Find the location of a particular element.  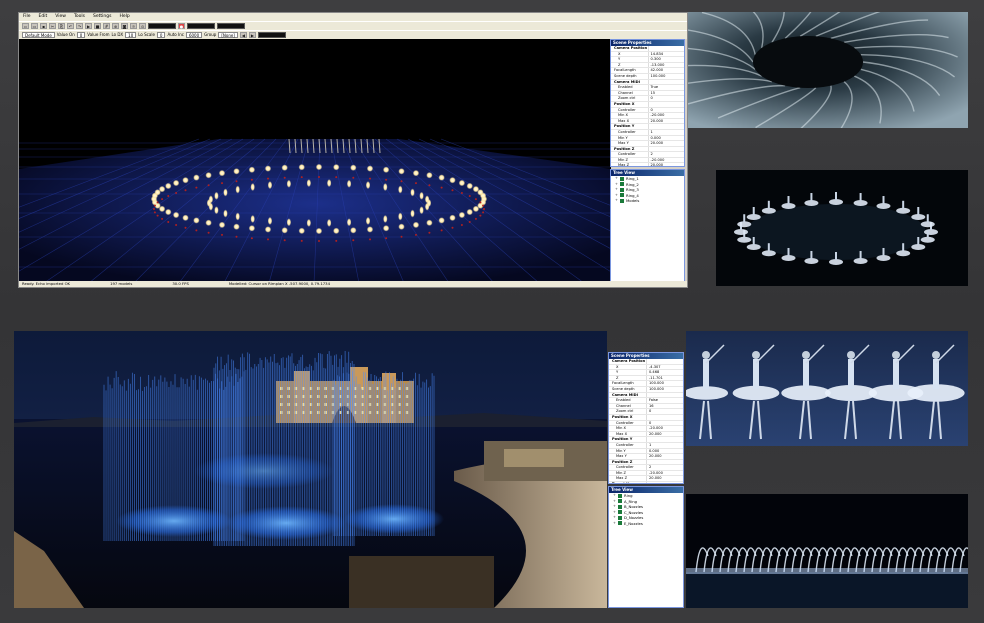

property-key: Camera MIDI is located at coordinates (629, 82).